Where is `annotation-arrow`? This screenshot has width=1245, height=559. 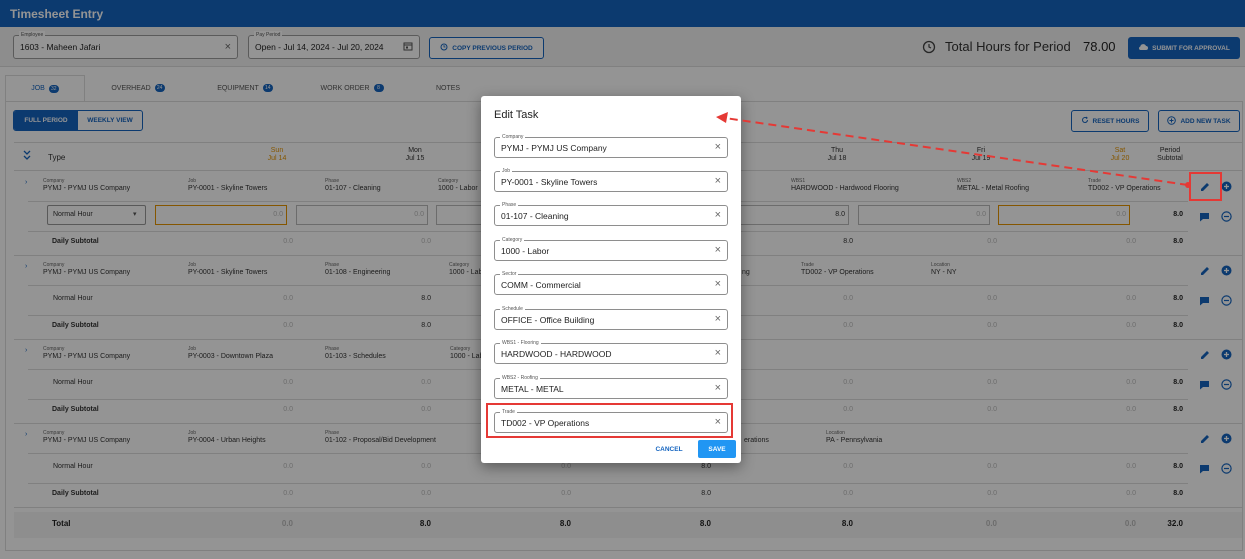
annotation-arrow is located at coordinates (953, 150).